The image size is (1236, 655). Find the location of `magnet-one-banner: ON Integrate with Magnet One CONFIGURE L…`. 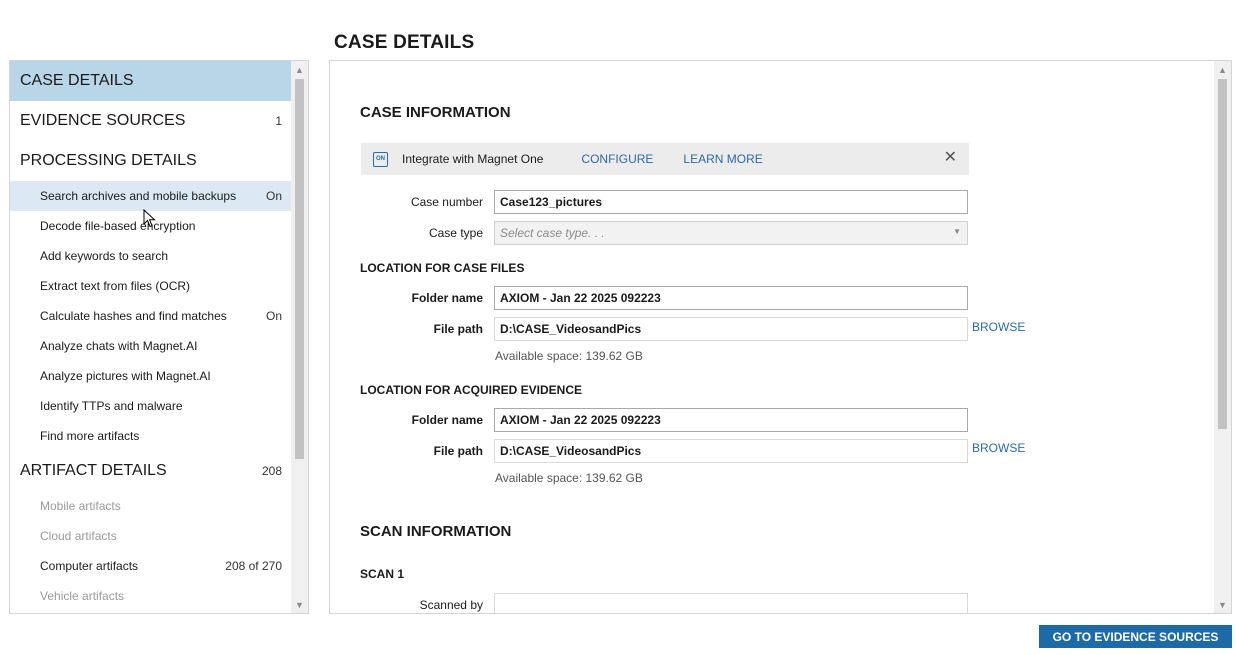

magnet-one-banner: ON Integrate with Magnet One CONFIGURE L… is located at coordinates (665, 159).